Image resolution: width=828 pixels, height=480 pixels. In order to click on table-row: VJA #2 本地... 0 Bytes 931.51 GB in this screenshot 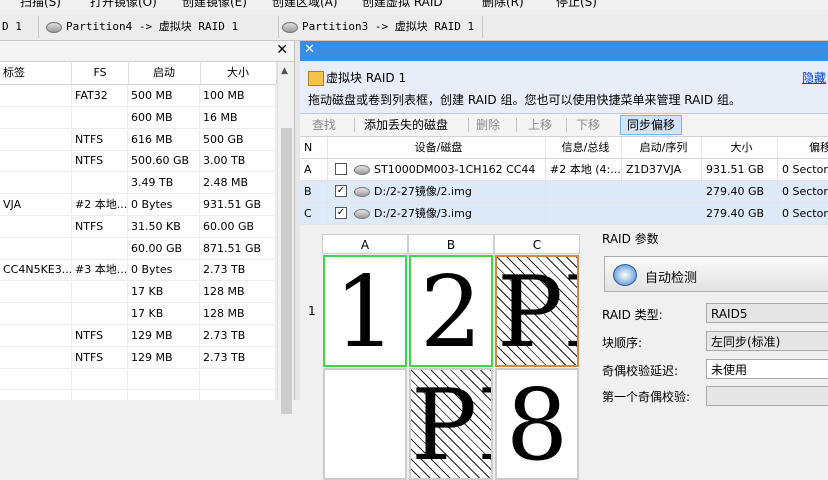, I will do `click(138, 205)`.